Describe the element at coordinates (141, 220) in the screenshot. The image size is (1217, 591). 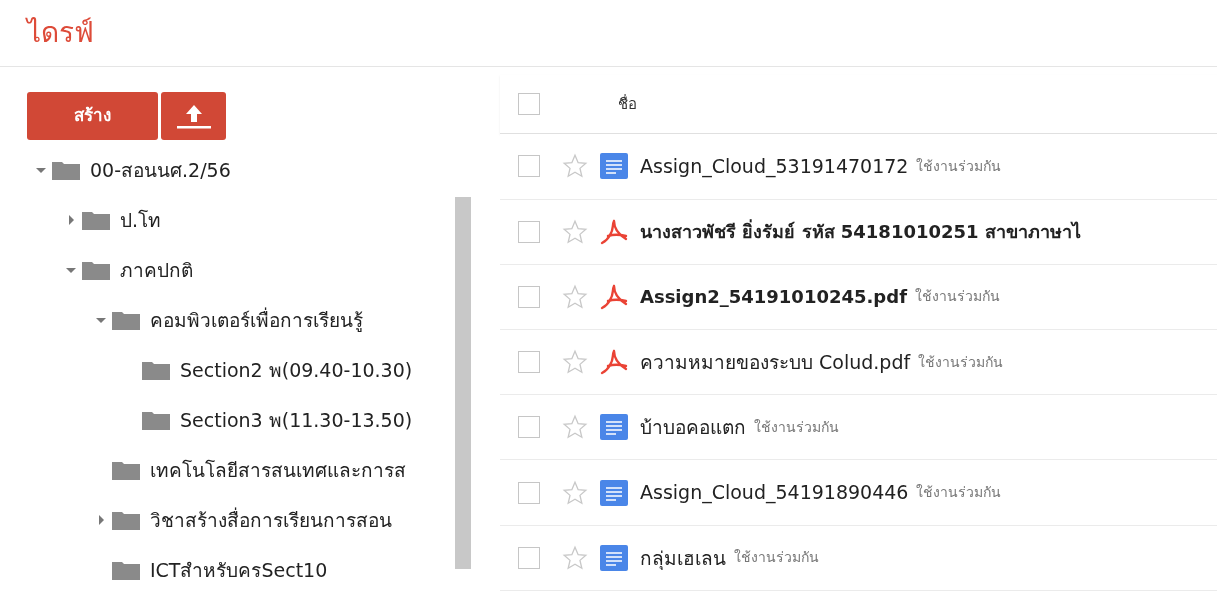
I see `folder-label: ป.โท` at that location.